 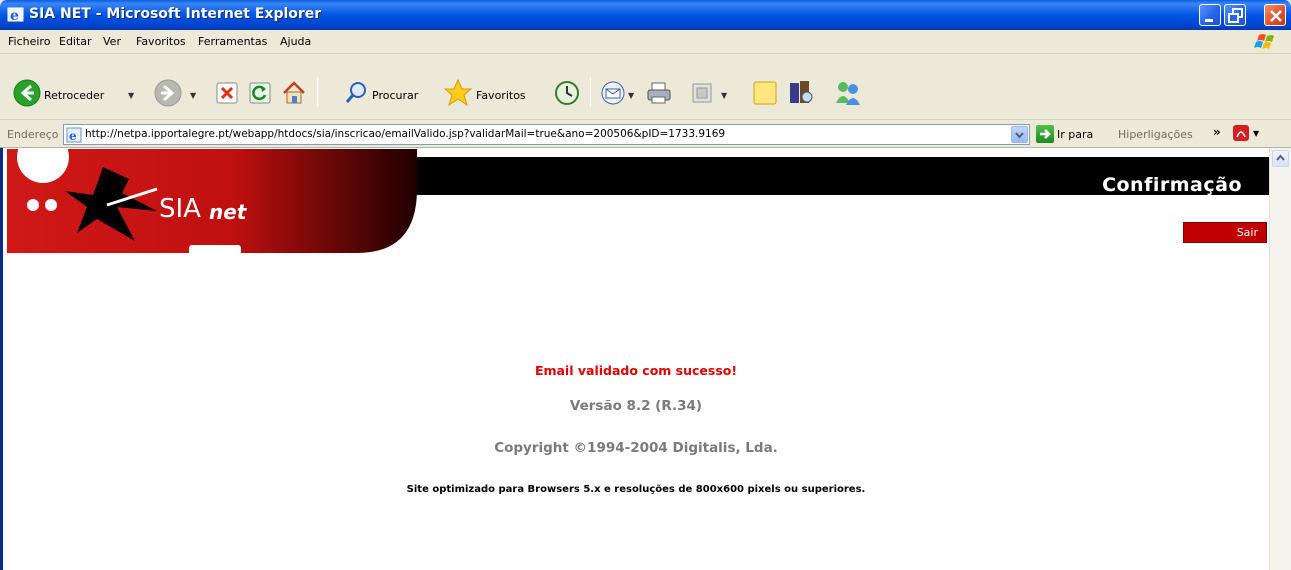 What do you see at coordinates (29, 41) in the screenshot?
I see `menu-ficheiro: Ficheiro` at bounding box center [29, 41].